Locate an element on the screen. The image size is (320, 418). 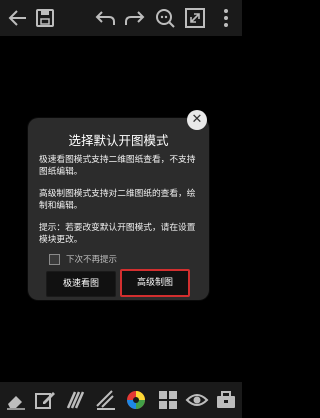
view-icon is located at coordinates (197, 400).